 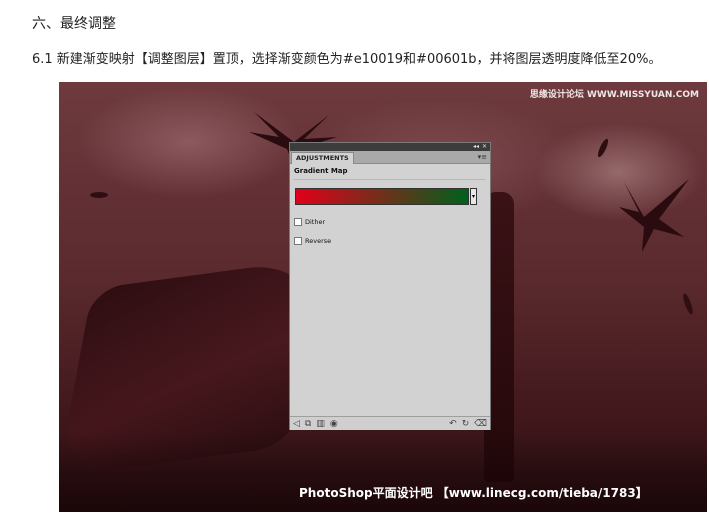 What do you see at coordinates (308, 424) in the screenshot?
I see `expand-view-icon: ⧉` at bounding box center [308, 424].